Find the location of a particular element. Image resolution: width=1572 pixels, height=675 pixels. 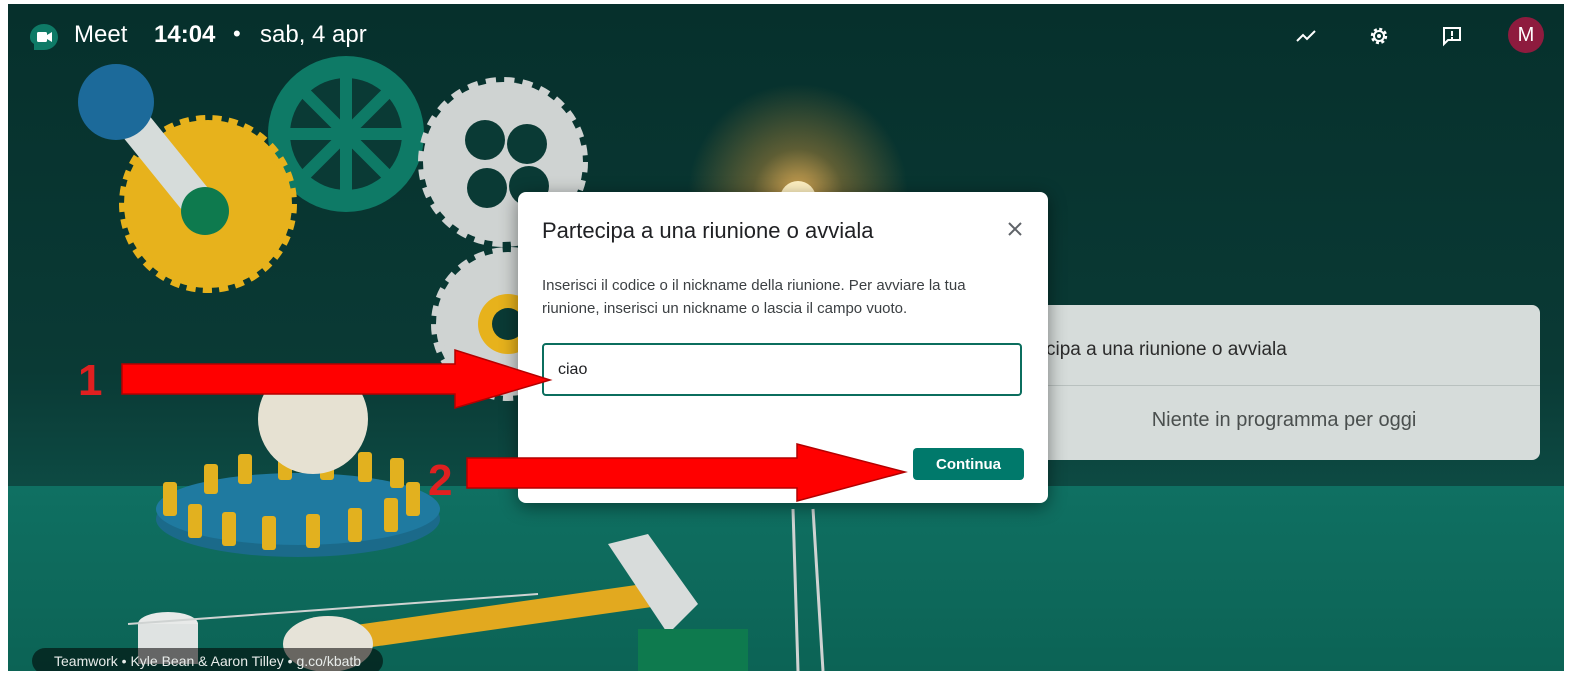

annotation-overlay is located at coordinates (514, 425).